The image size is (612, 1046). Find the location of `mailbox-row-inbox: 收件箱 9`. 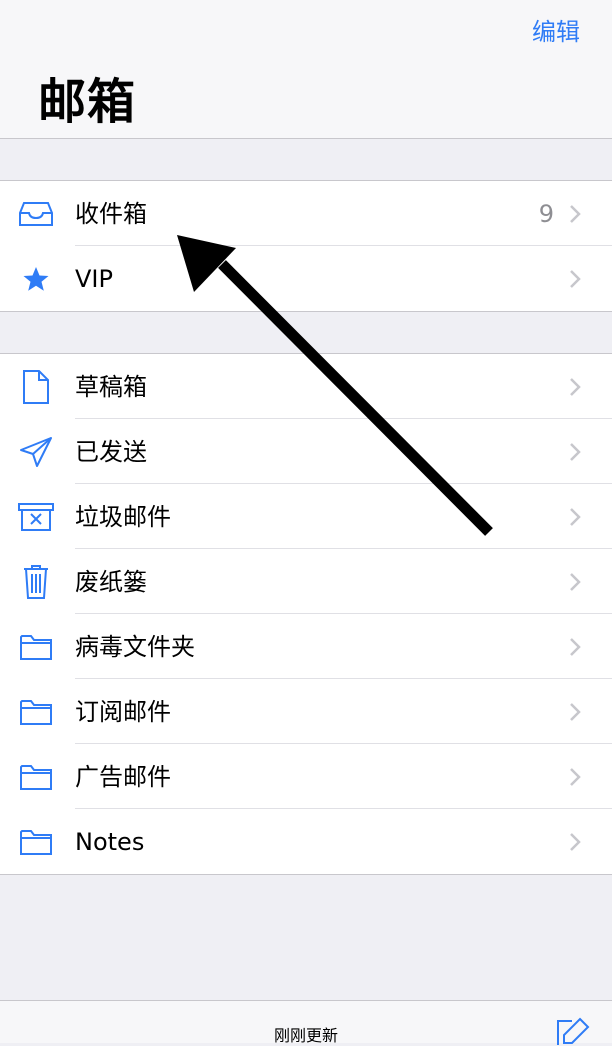

mailbox-row-inbox: 收件箱 9 is located at coordinates (306, 213).